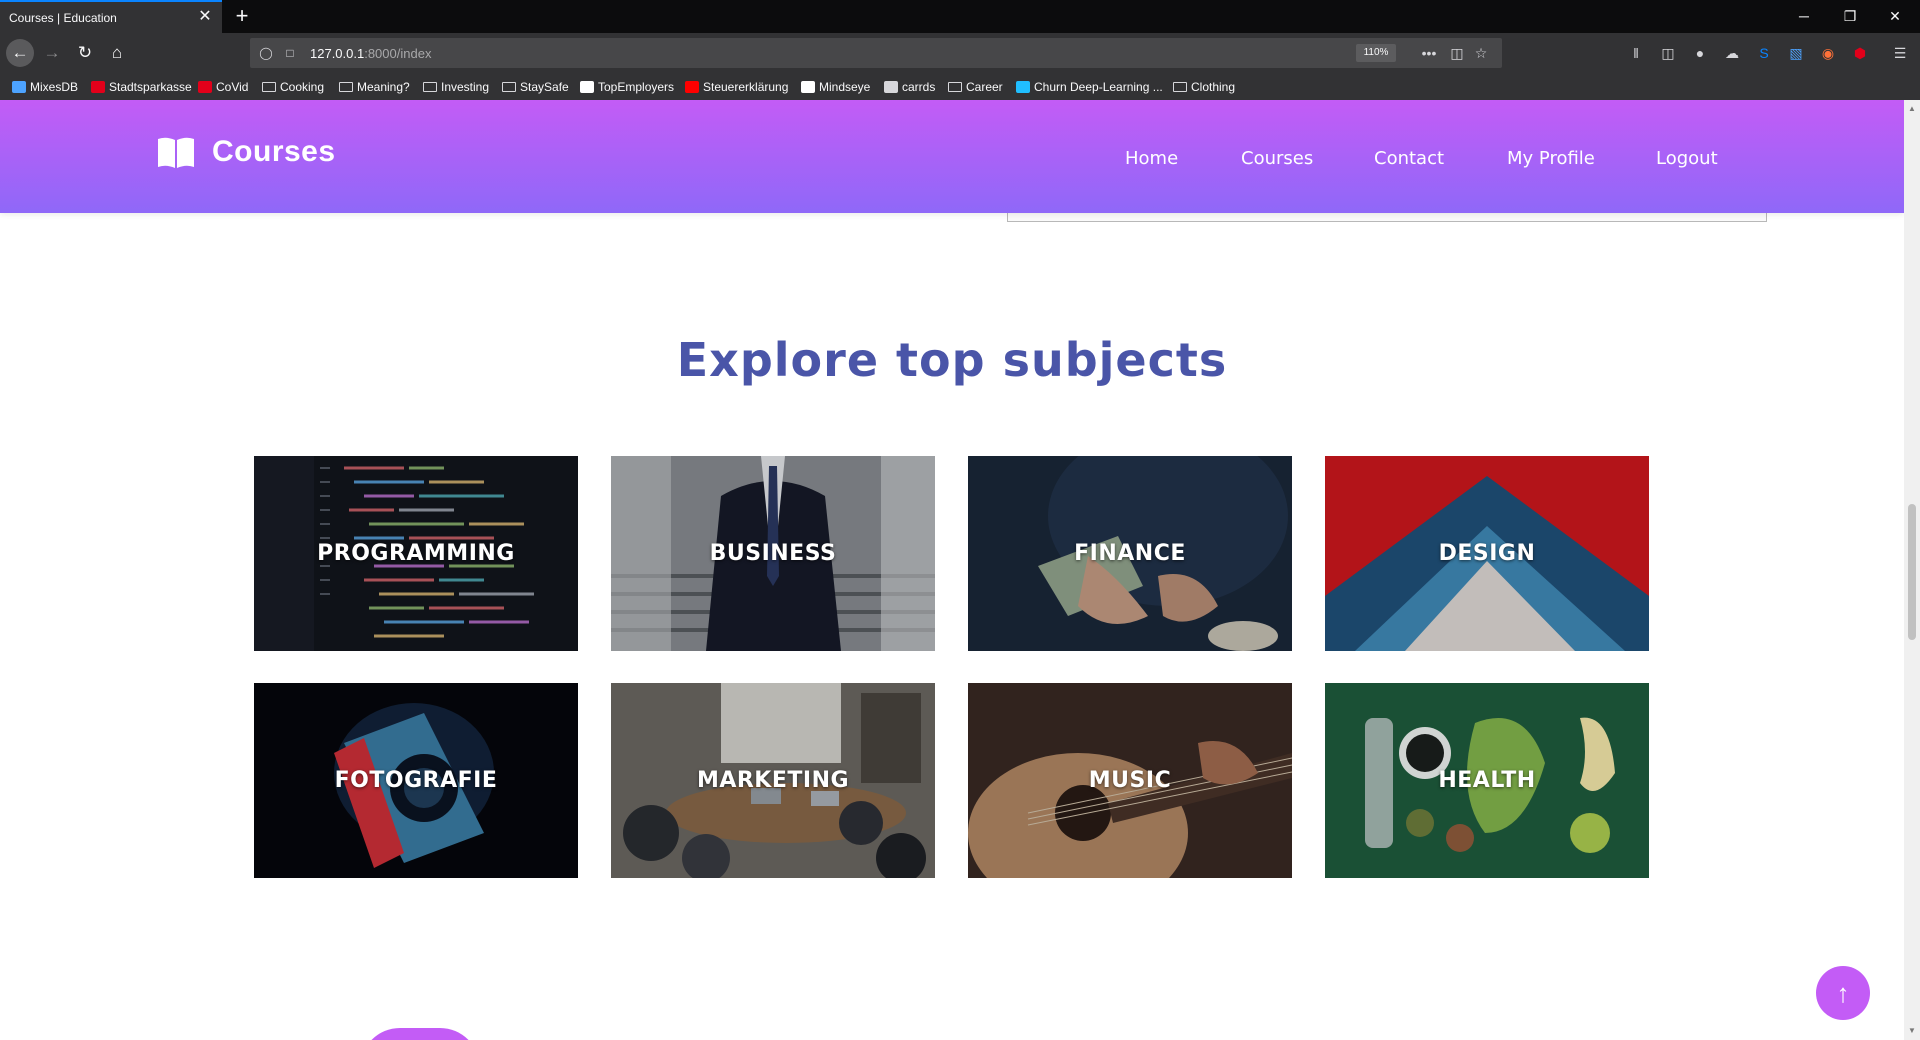  I want to click on subject-label: MARKETING, so click(773, 780).